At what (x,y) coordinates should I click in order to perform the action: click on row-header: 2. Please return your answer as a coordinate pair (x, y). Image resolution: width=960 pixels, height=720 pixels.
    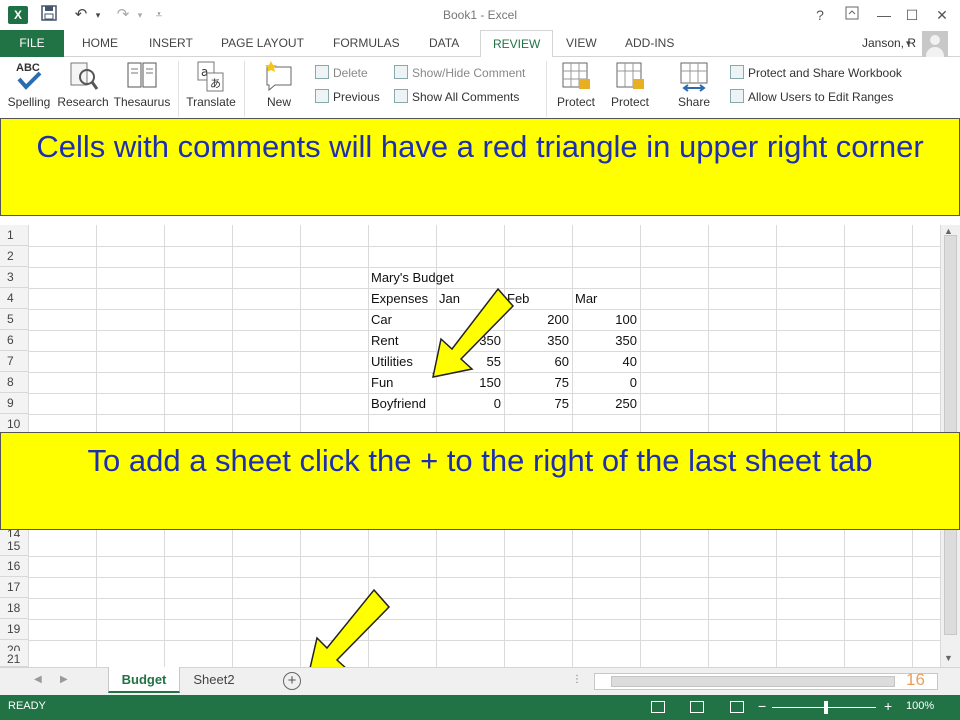
    Looking at the image, I should click on (14, 256).